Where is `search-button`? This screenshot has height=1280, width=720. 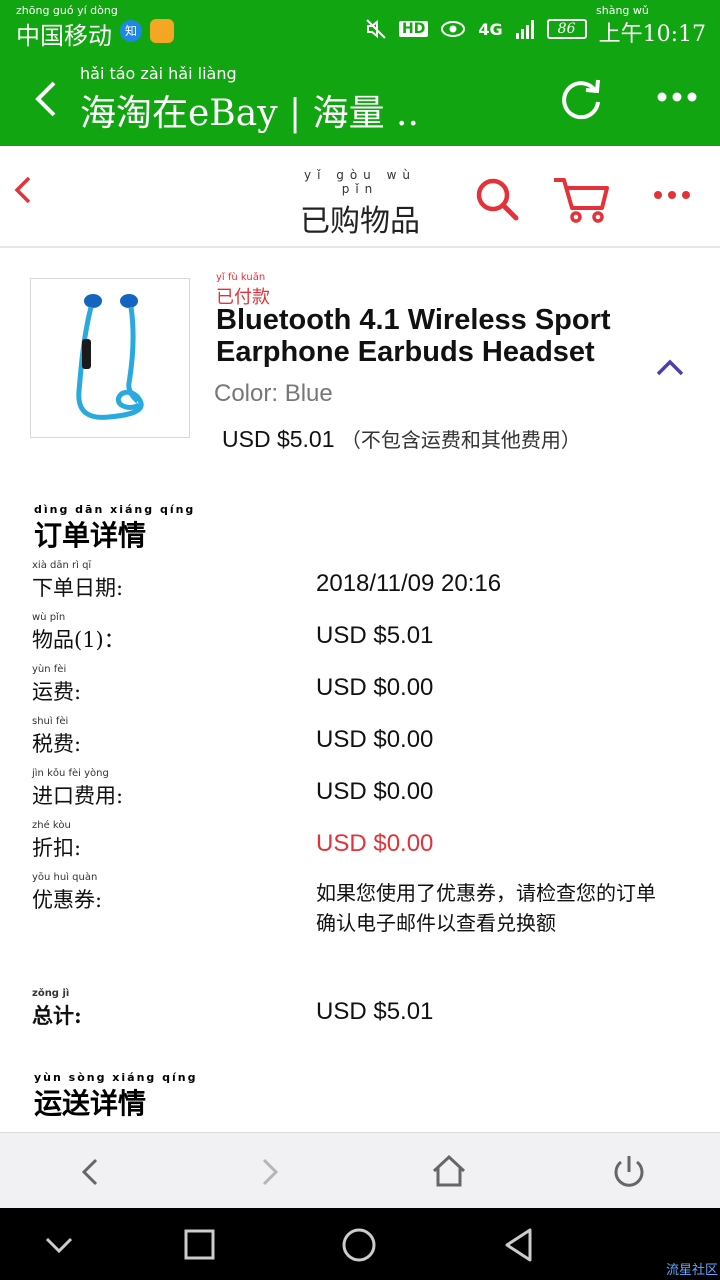
search-button is located at coordinates (497, 199).